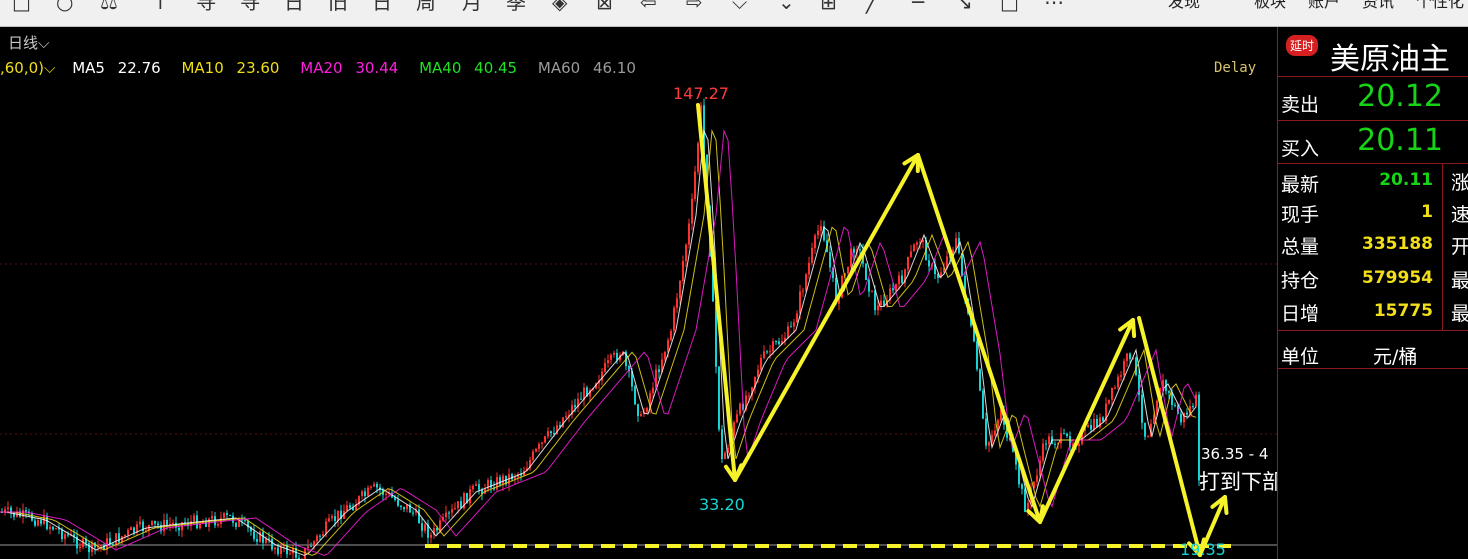 The width and height of the screenshot is (1468, 559). Describe the element at coordinates (28, 42) in the screenshot. I see `period-selector: 日线⌵` at that location.